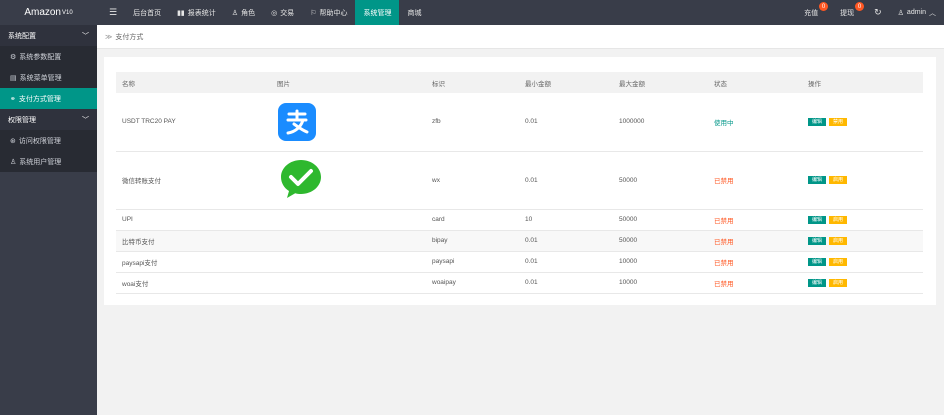  I want to click on nav-item-label: 系统管理, so click(377, 13).